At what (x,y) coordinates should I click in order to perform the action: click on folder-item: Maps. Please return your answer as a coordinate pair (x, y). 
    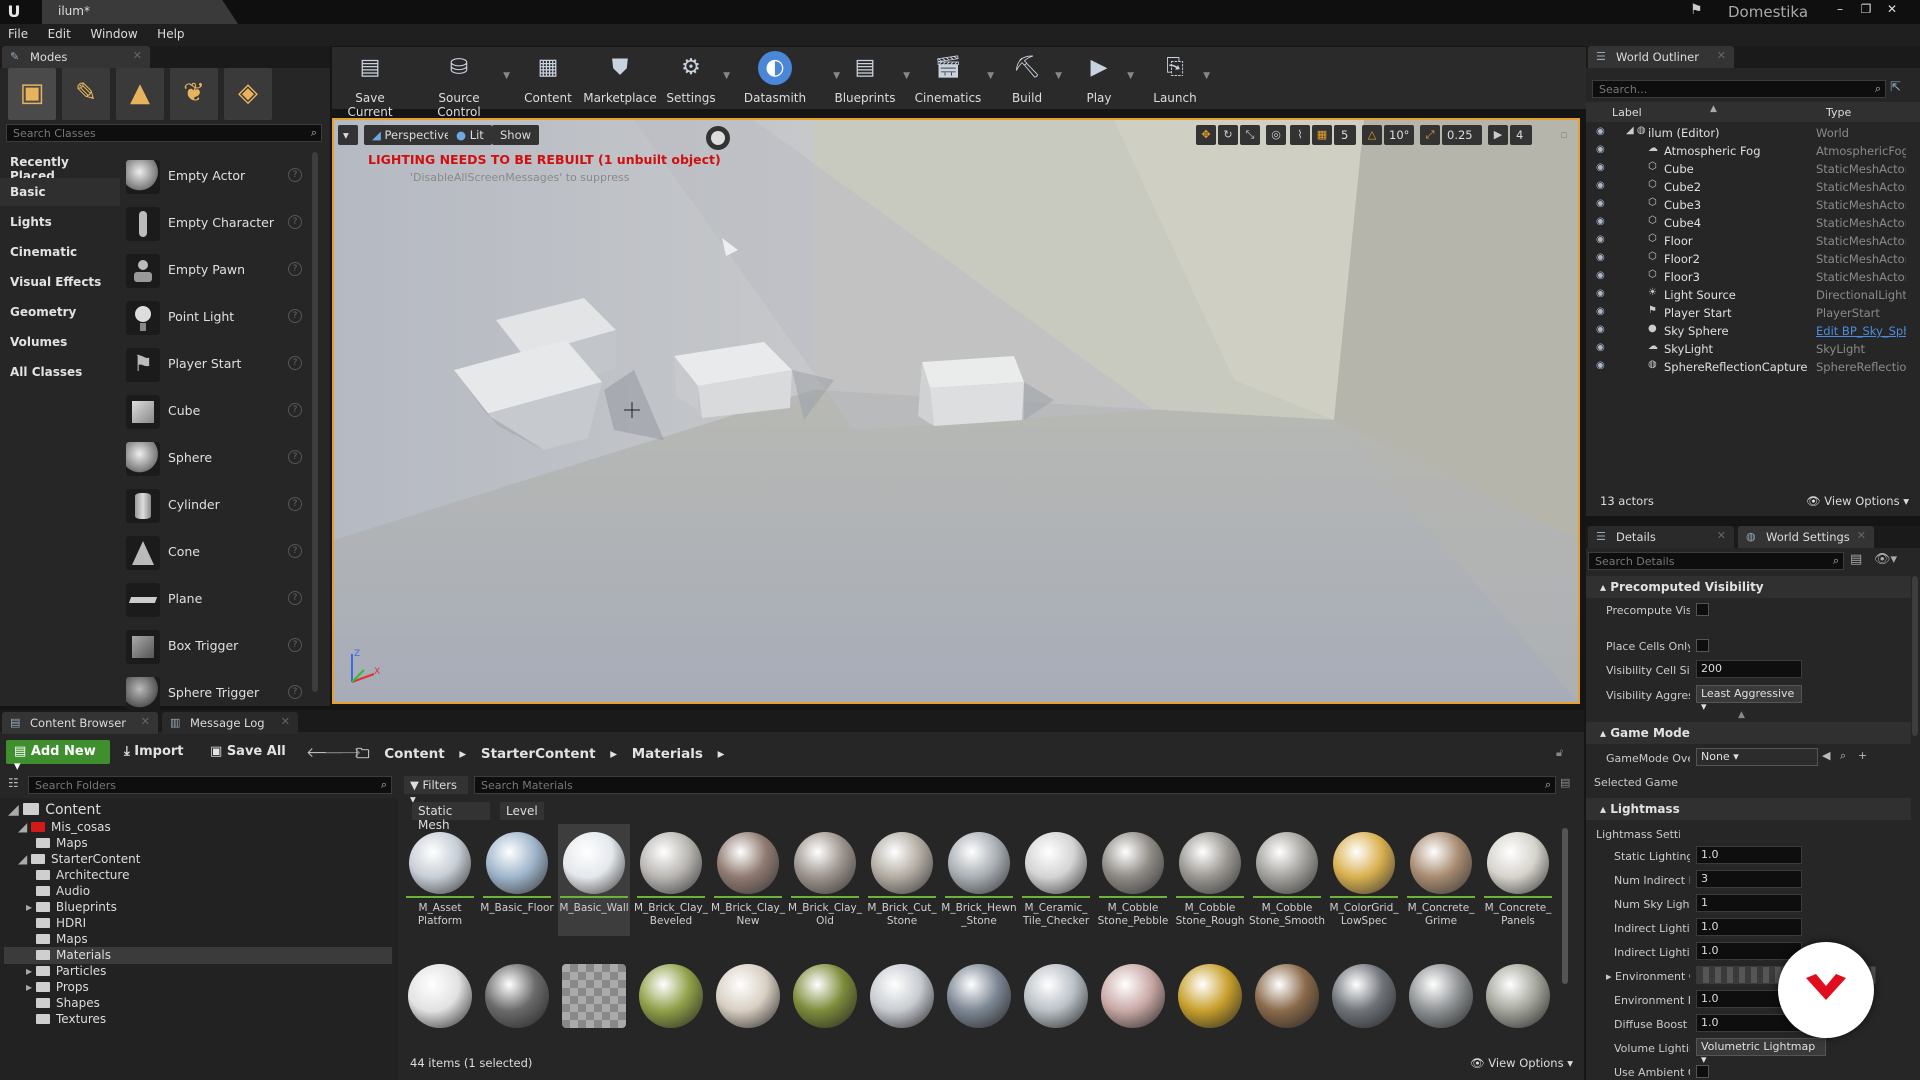
    Looking at the image, I should click on (62, 844).